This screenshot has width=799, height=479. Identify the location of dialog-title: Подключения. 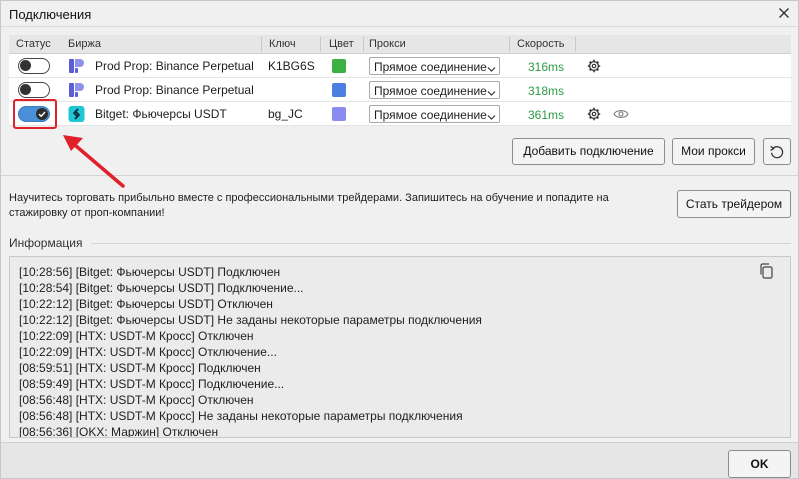
(50, 14).